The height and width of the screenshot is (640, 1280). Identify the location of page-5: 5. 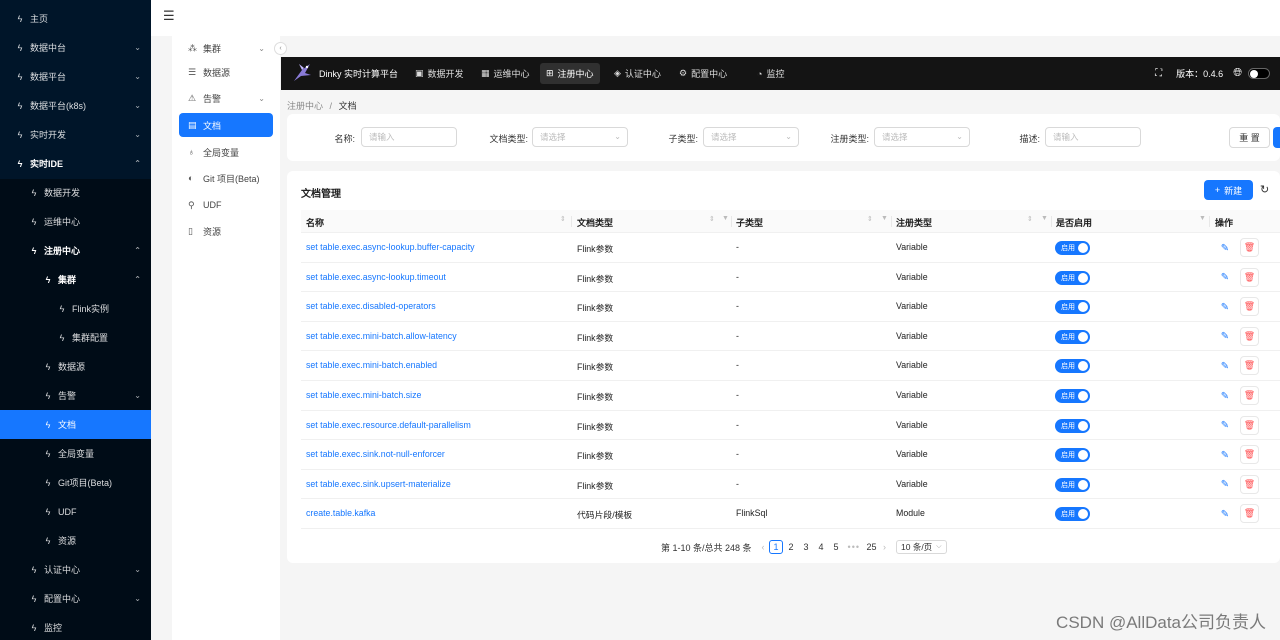
(836, 547).